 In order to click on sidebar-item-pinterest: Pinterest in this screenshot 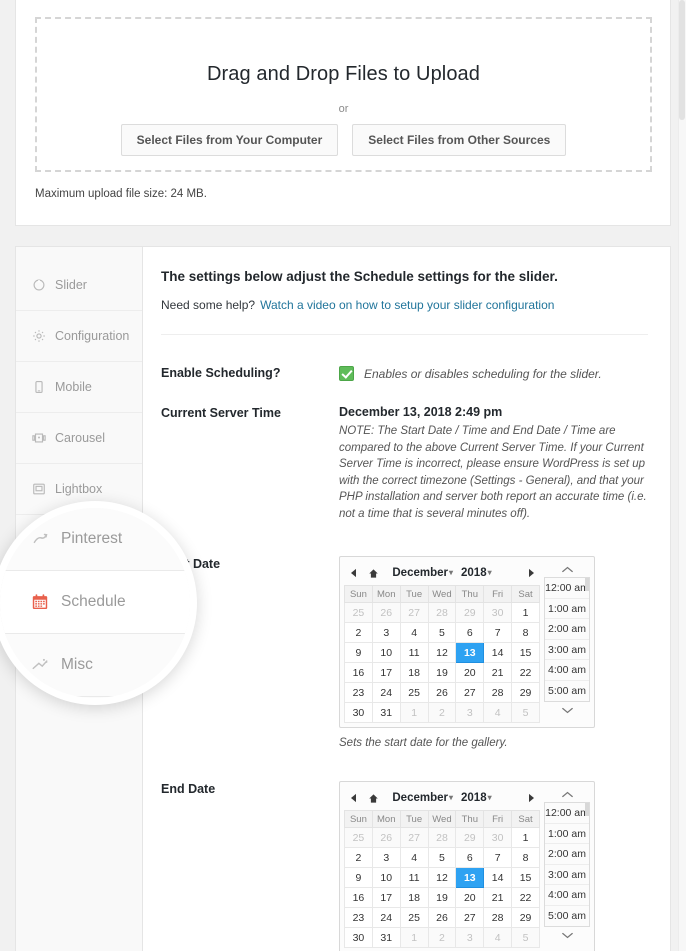, I will do `click(79, 540)`.